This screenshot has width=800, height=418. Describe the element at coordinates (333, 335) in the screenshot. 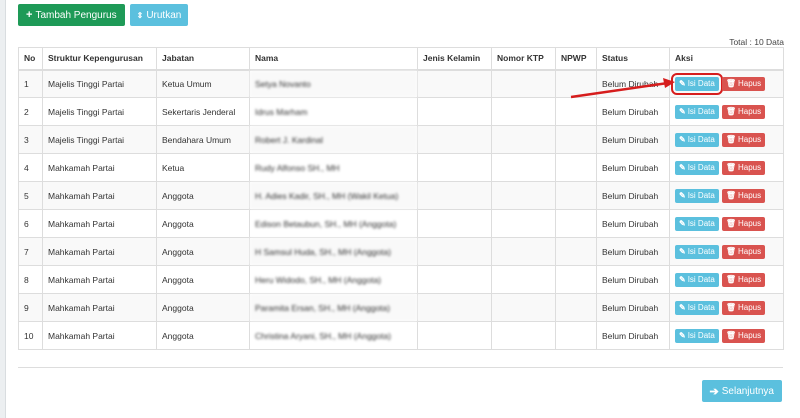

I see `cell-nama: Christina Aryani, SH., MH (Anggota)` at that location.